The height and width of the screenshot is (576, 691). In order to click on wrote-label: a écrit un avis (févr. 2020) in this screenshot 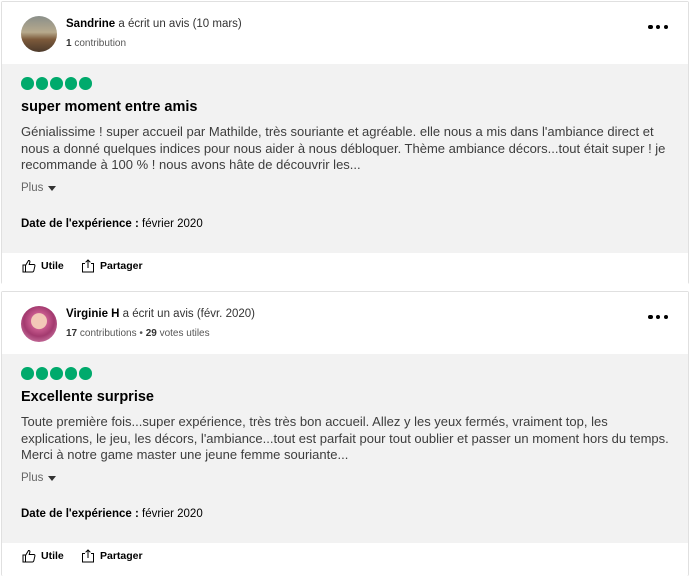, I will do `click(188, 314)`.